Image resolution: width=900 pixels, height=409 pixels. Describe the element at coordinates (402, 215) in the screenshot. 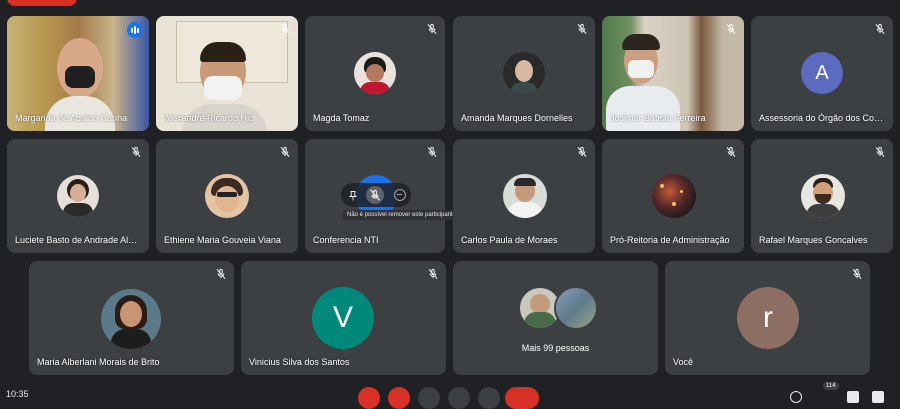

I see `tooltip: Não é possível remover este participante` at that location.